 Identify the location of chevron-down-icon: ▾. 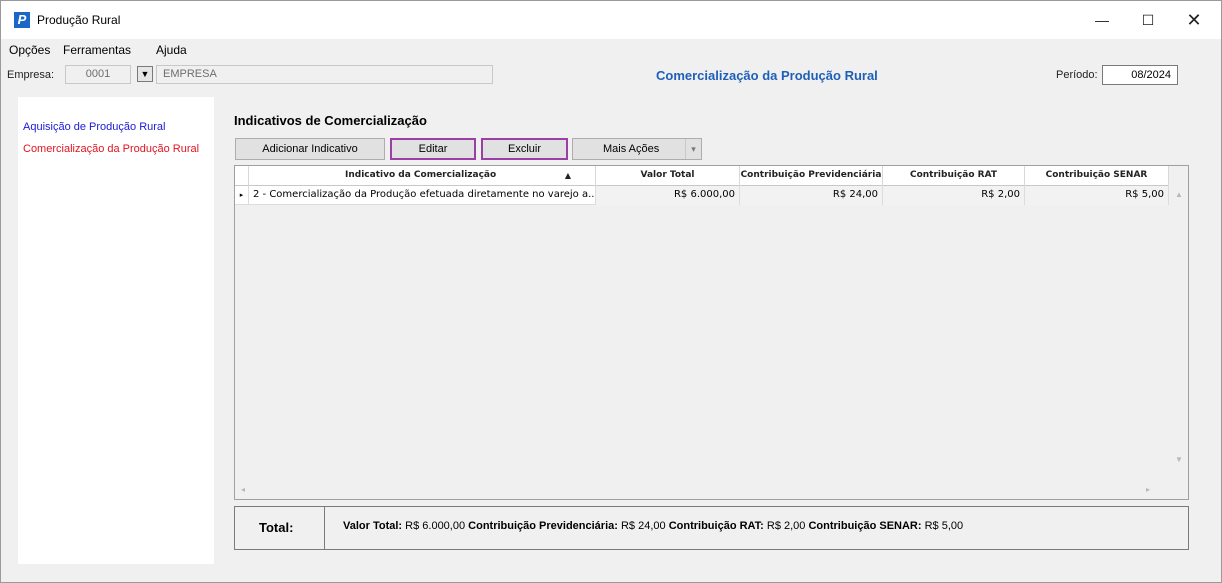
(693, 149).